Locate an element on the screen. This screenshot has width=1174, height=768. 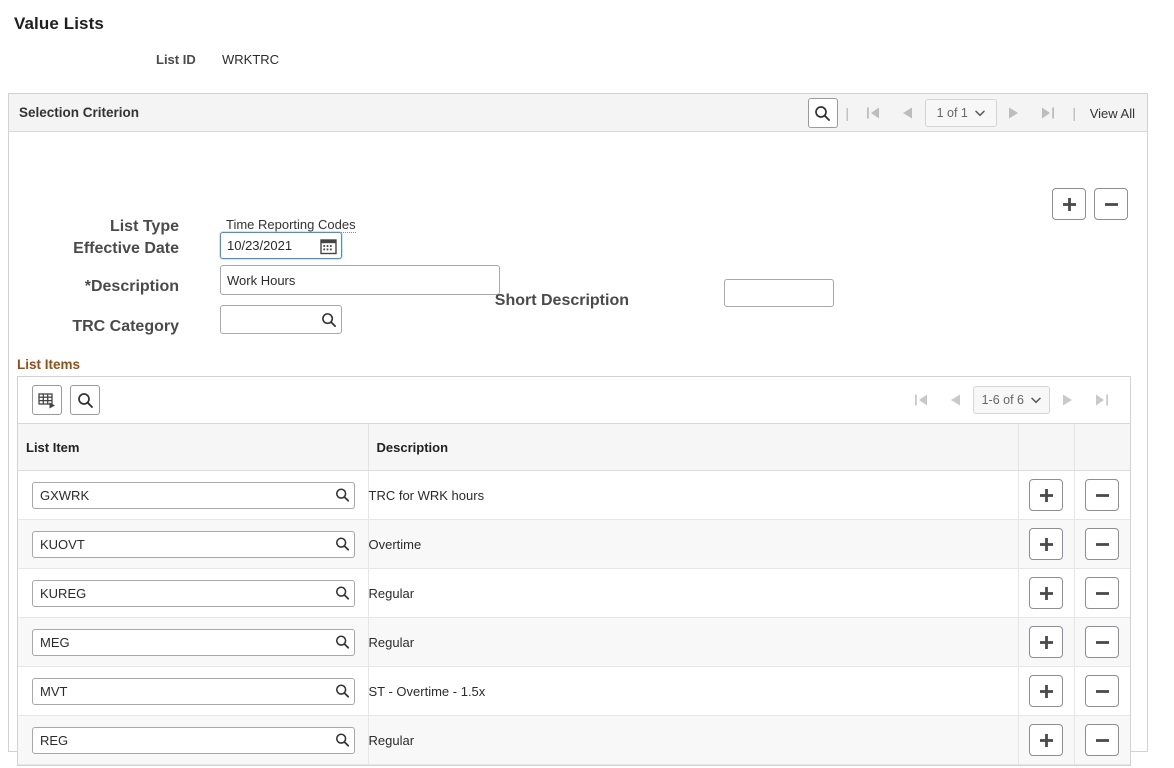
table-header-row: List Item Description is located at coordinates (574, 447).